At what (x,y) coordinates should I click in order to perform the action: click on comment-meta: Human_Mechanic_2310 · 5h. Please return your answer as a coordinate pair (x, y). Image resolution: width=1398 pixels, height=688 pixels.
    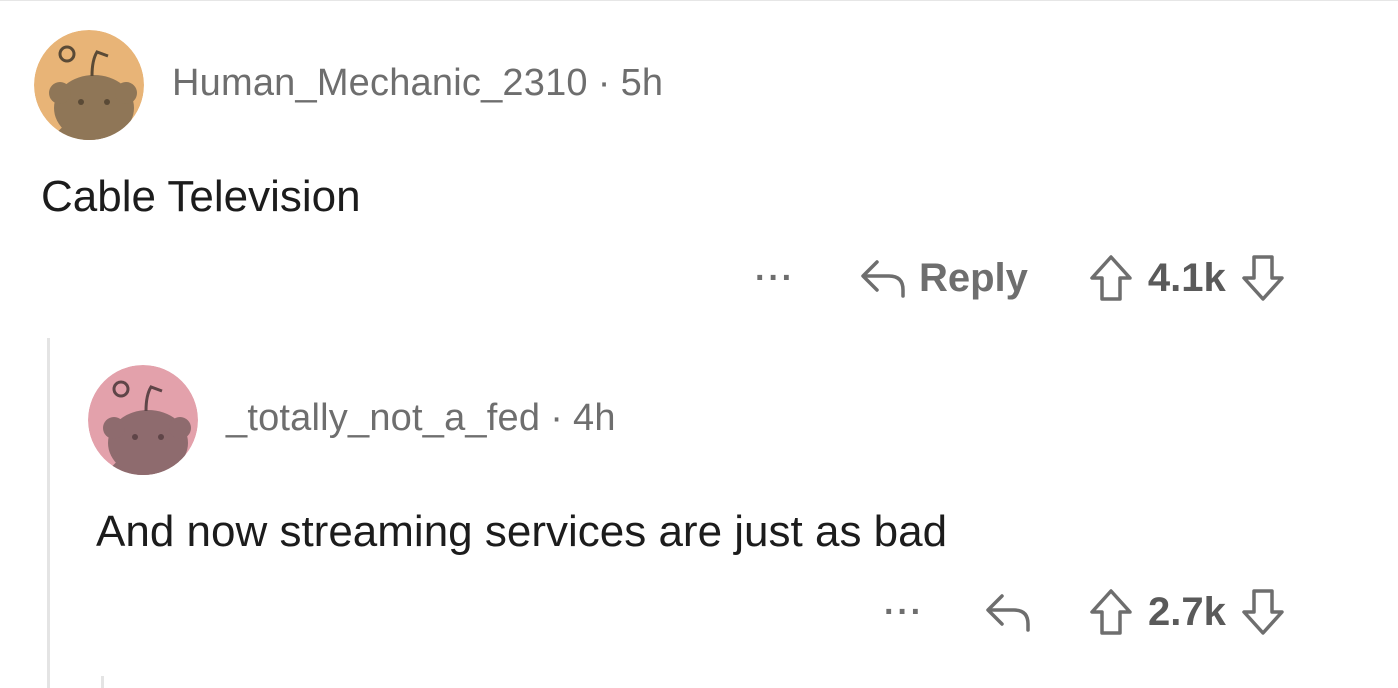
    Looking at the image, I should click on (417, 83).